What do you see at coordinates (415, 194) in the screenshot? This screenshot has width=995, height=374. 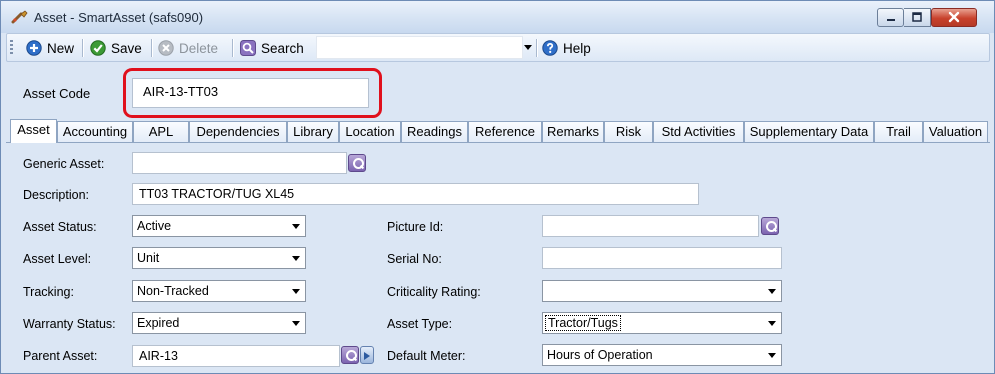 I see `description-input: TT03 TRACTOR/TUG XL45` at bounding box center [415, 194].